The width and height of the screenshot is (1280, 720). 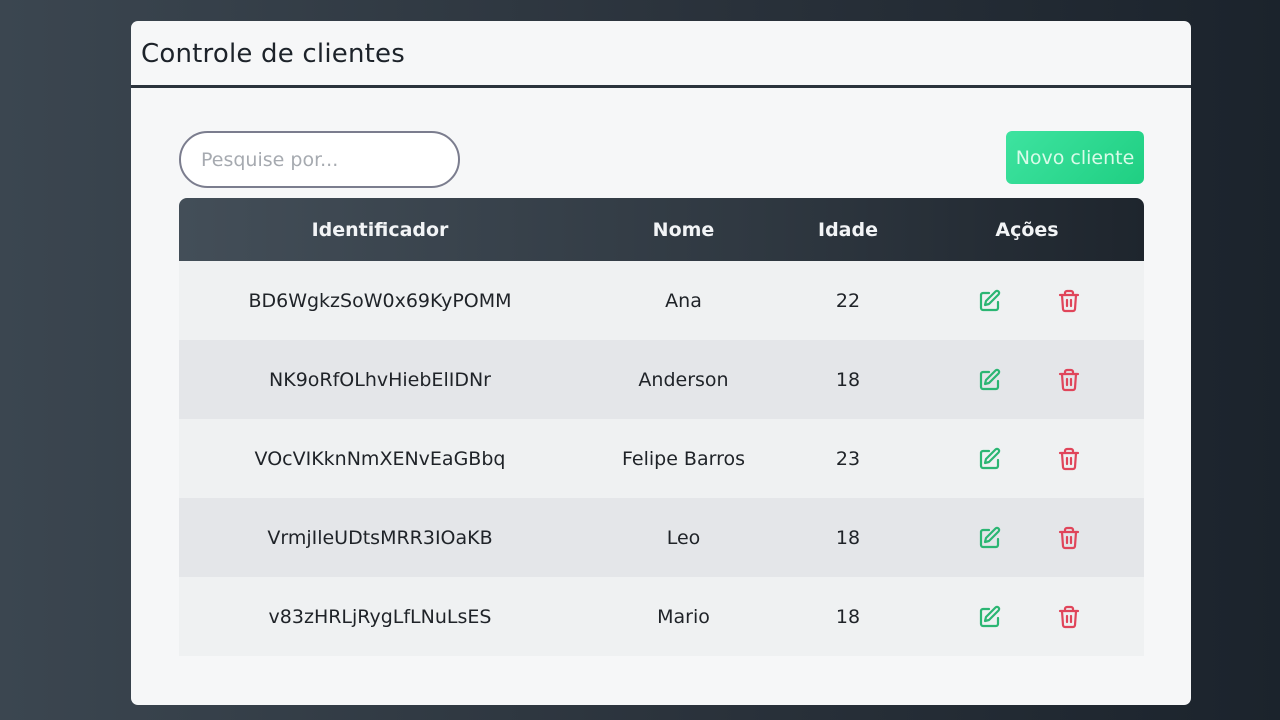 What do you see at coordinates (683, 537) in the screenshot?
I see `cell-name: Leo` at bounding box center [683, 537].